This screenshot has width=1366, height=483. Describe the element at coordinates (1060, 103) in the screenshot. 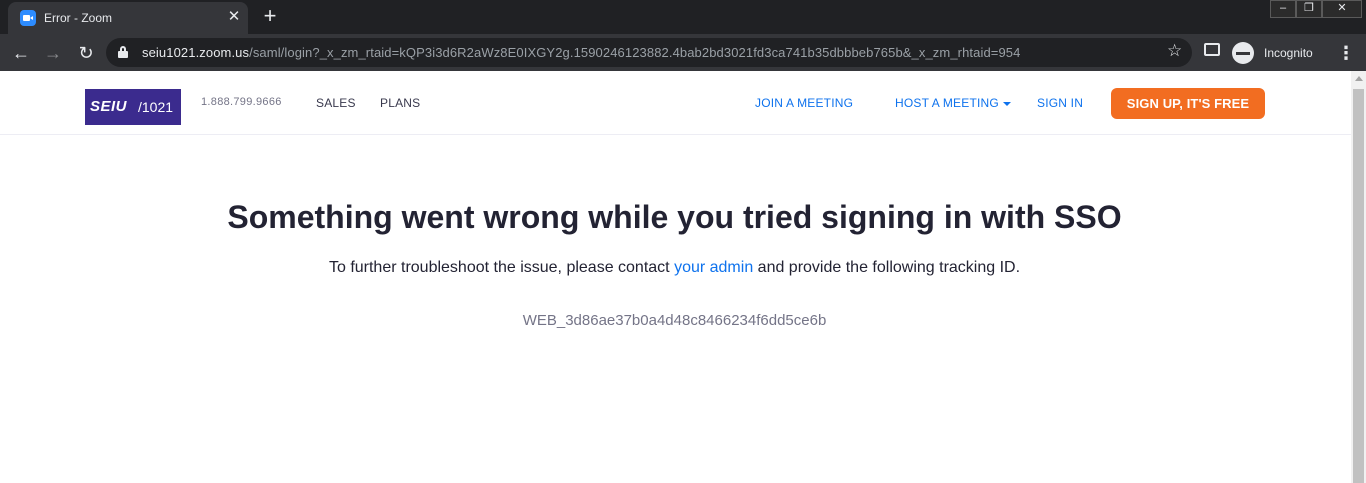

I see `sign-in-link: SIGN IN` at that location.